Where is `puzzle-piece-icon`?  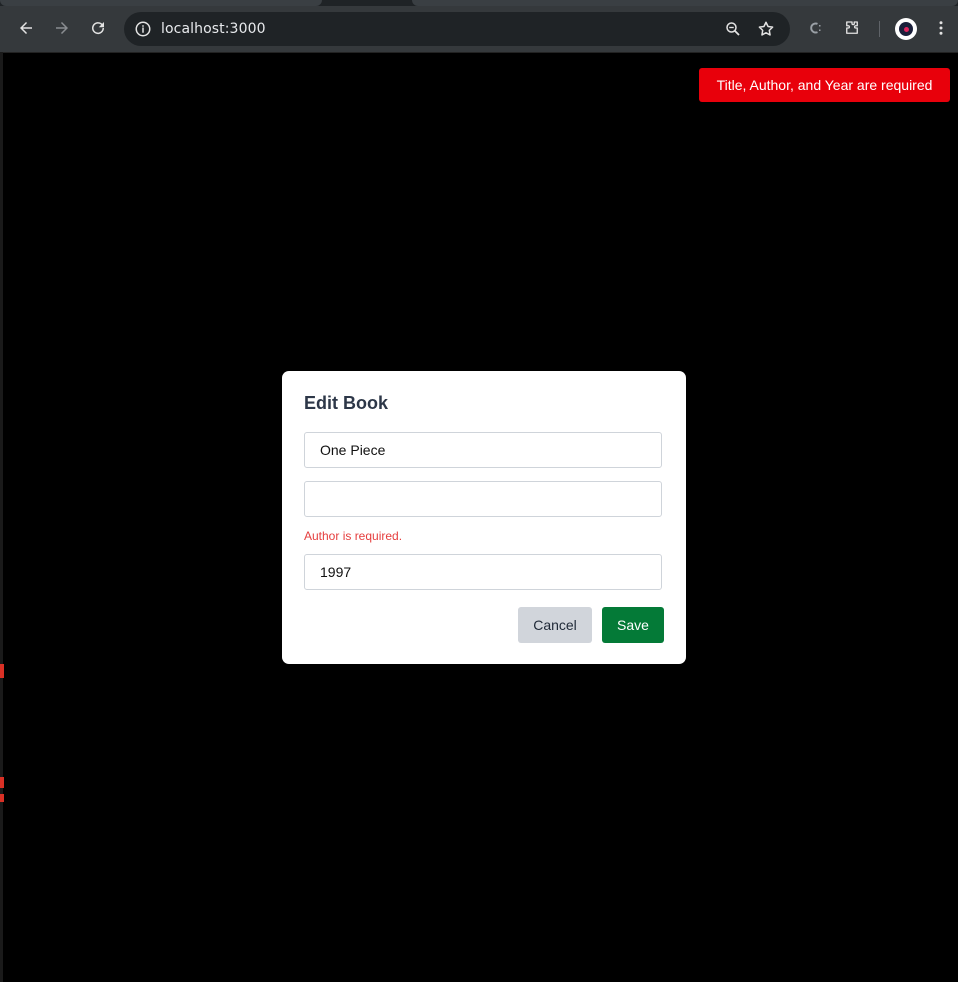 puzzle-piece-icon is located at coordinates (852, 27).